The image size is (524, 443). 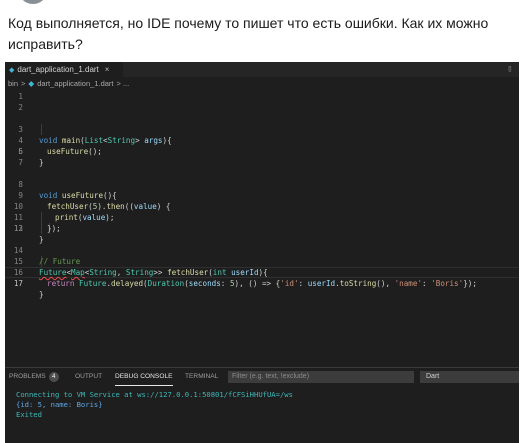 I want to click on code-line: 6, so click(x=262, y=151).